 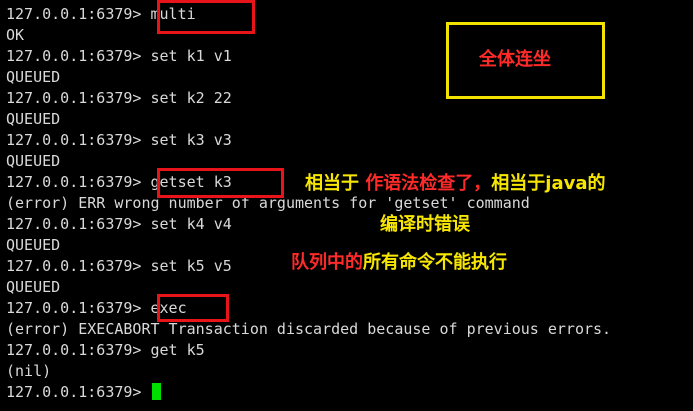 What do you see at coordinates (15, 35) in the screenshot?
I see `terminal-line: OK` at bounding box center [15, 35].